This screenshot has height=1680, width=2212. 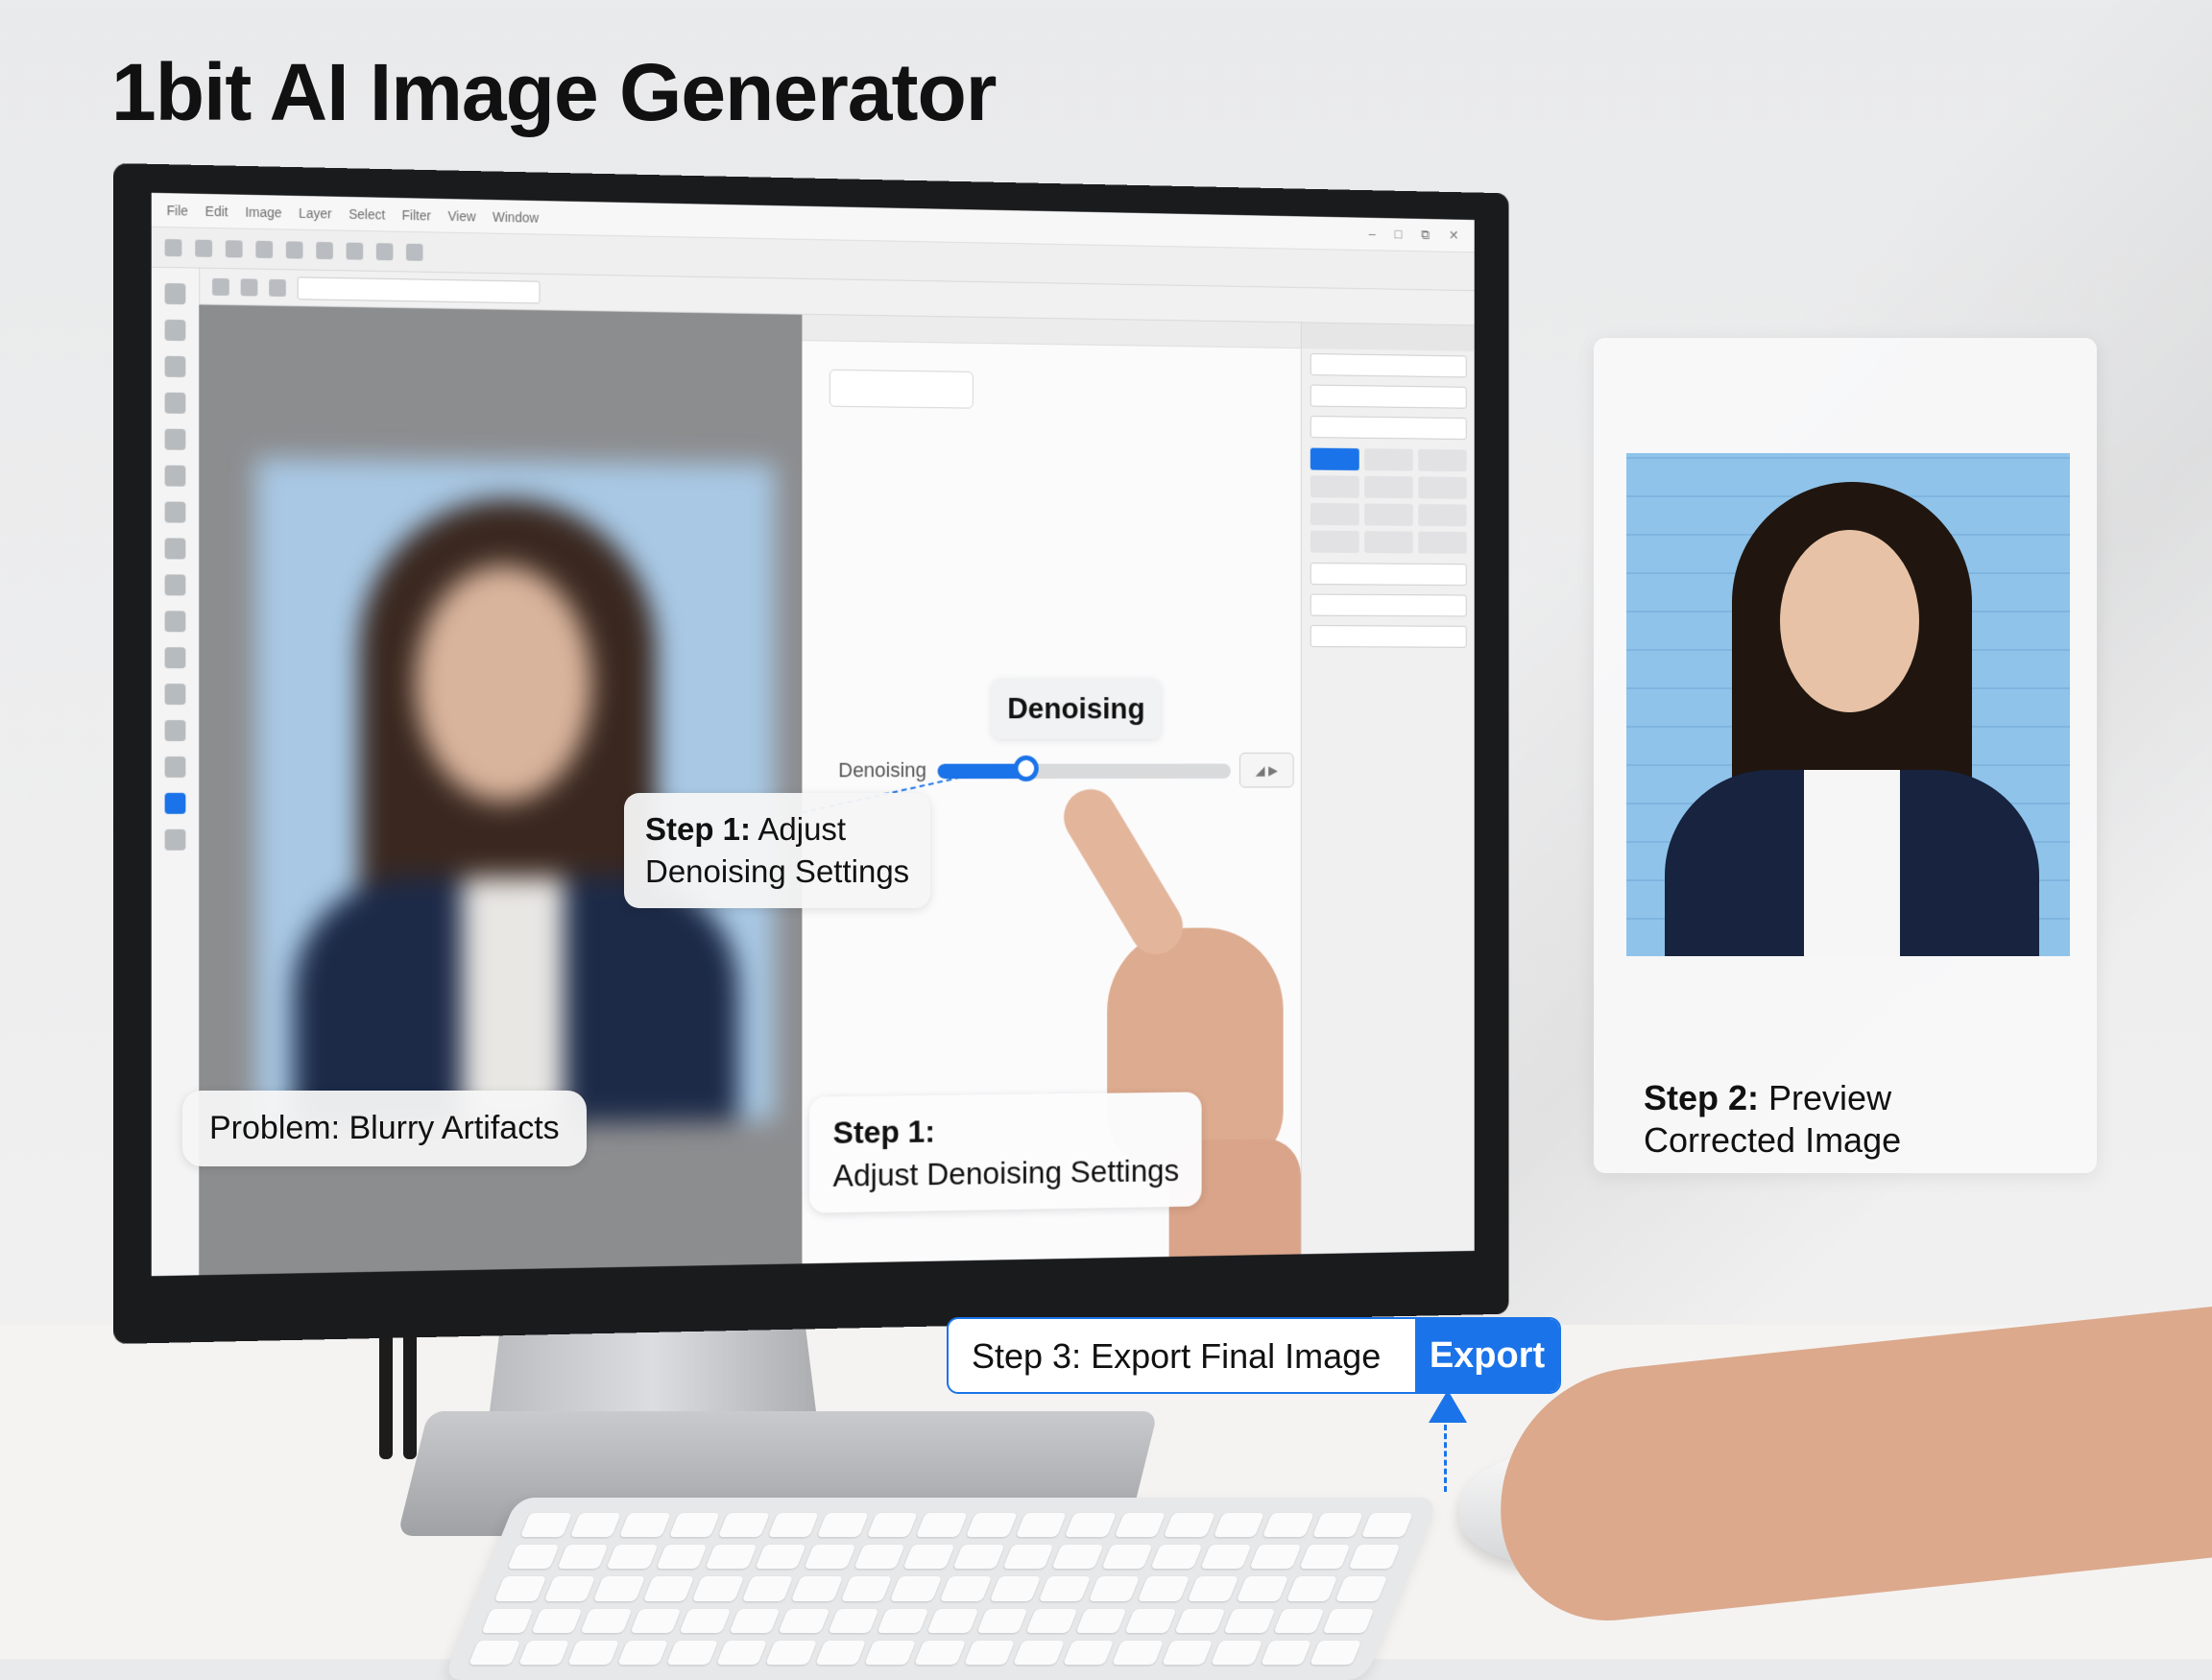 I want to click on menu-item: Filter, so click(x=416, y=215).